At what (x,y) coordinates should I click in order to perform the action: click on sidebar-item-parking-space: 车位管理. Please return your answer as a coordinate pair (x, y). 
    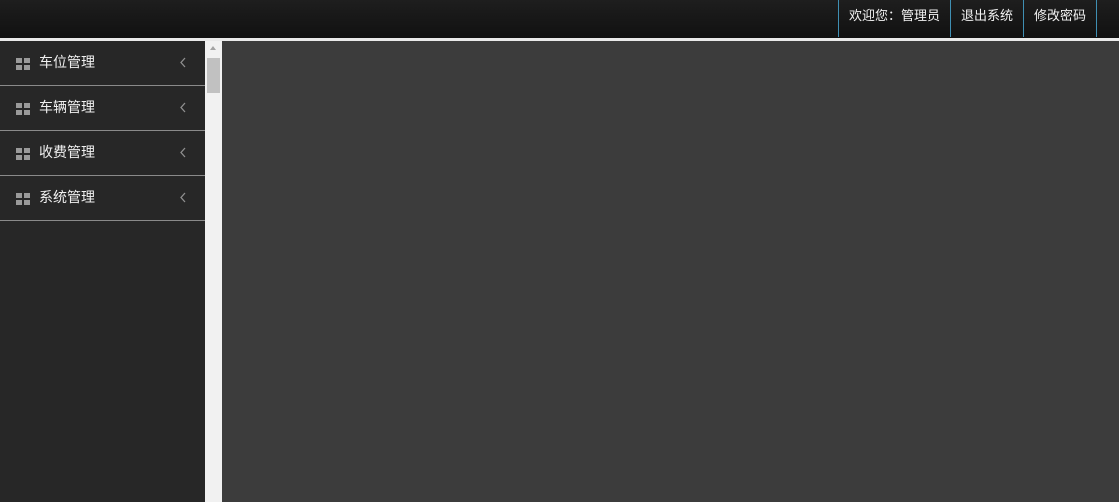
    Looking at the image, I should click on (102, 63).